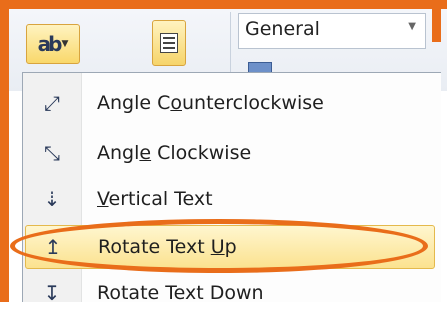 The image size is (447, 315). What do you see at coordinates (436, 21) in the screenshot?
I see `highlight-frame-edge` at bounding box center [436, 21].